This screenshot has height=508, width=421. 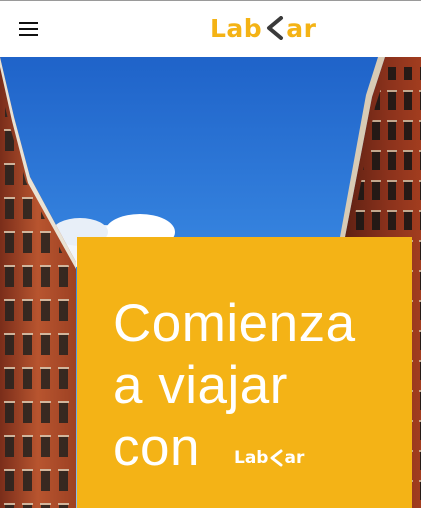 I want to click on card-logo-text-prefix: Lab, so click(x=251, y=458).